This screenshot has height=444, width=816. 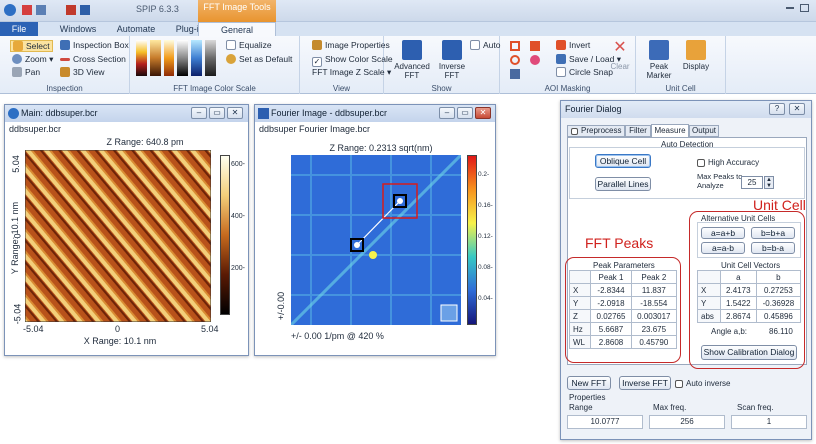 I want to click on invert-button: Invert, so click(x=573, y=45).